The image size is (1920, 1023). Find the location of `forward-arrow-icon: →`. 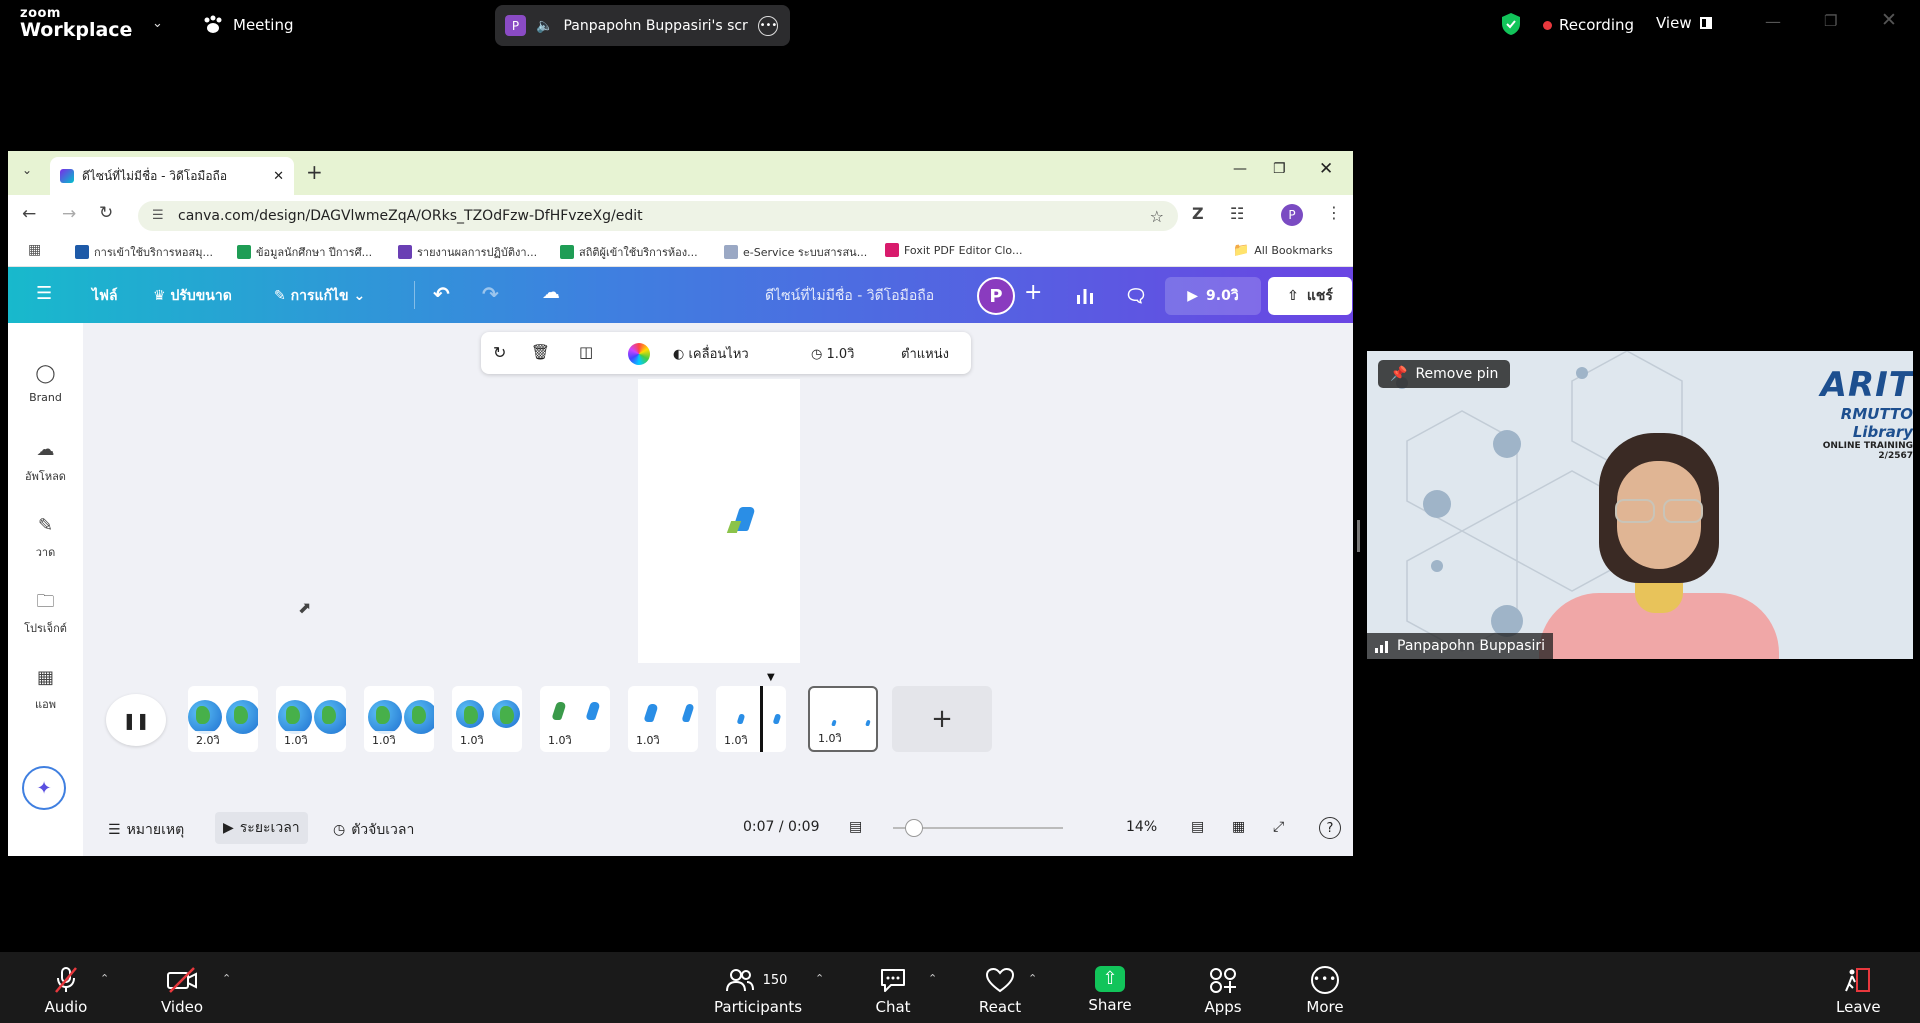

forward-arrow-icon: → is located at coordinates (69, 214).